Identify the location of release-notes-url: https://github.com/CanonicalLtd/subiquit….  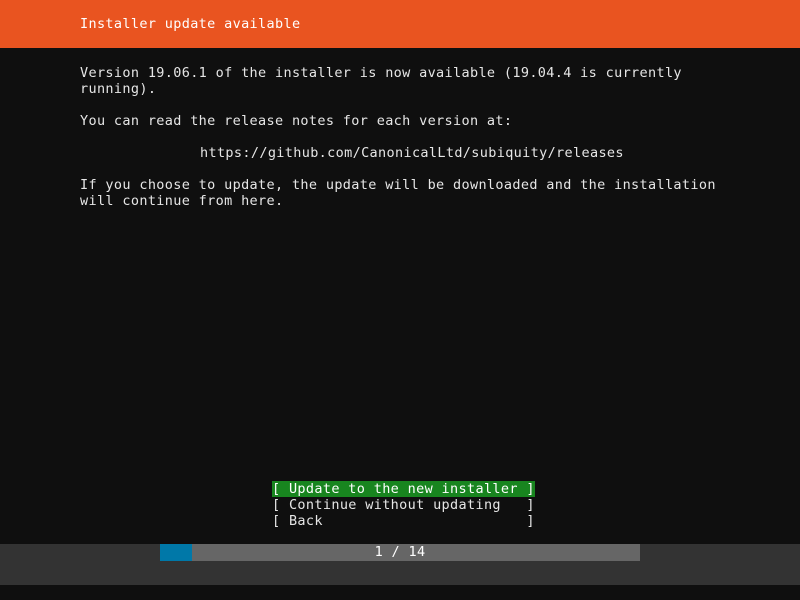
(412, 153).